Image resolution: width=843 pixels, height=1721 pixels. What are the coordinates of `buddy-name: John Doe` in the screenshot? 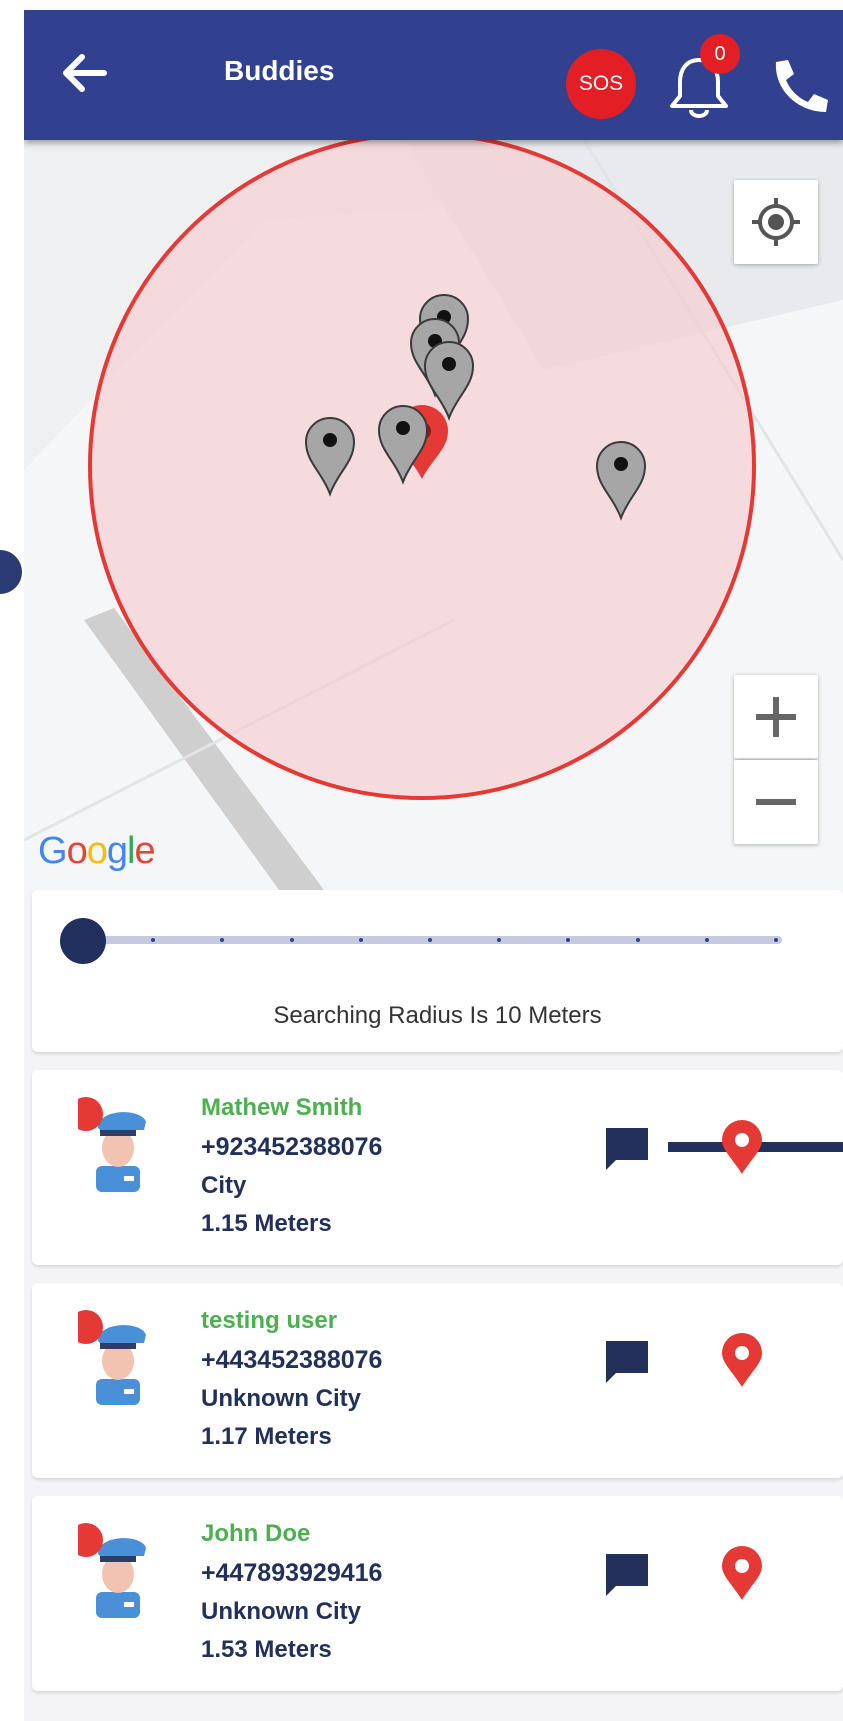 It's located at (256, 1533).